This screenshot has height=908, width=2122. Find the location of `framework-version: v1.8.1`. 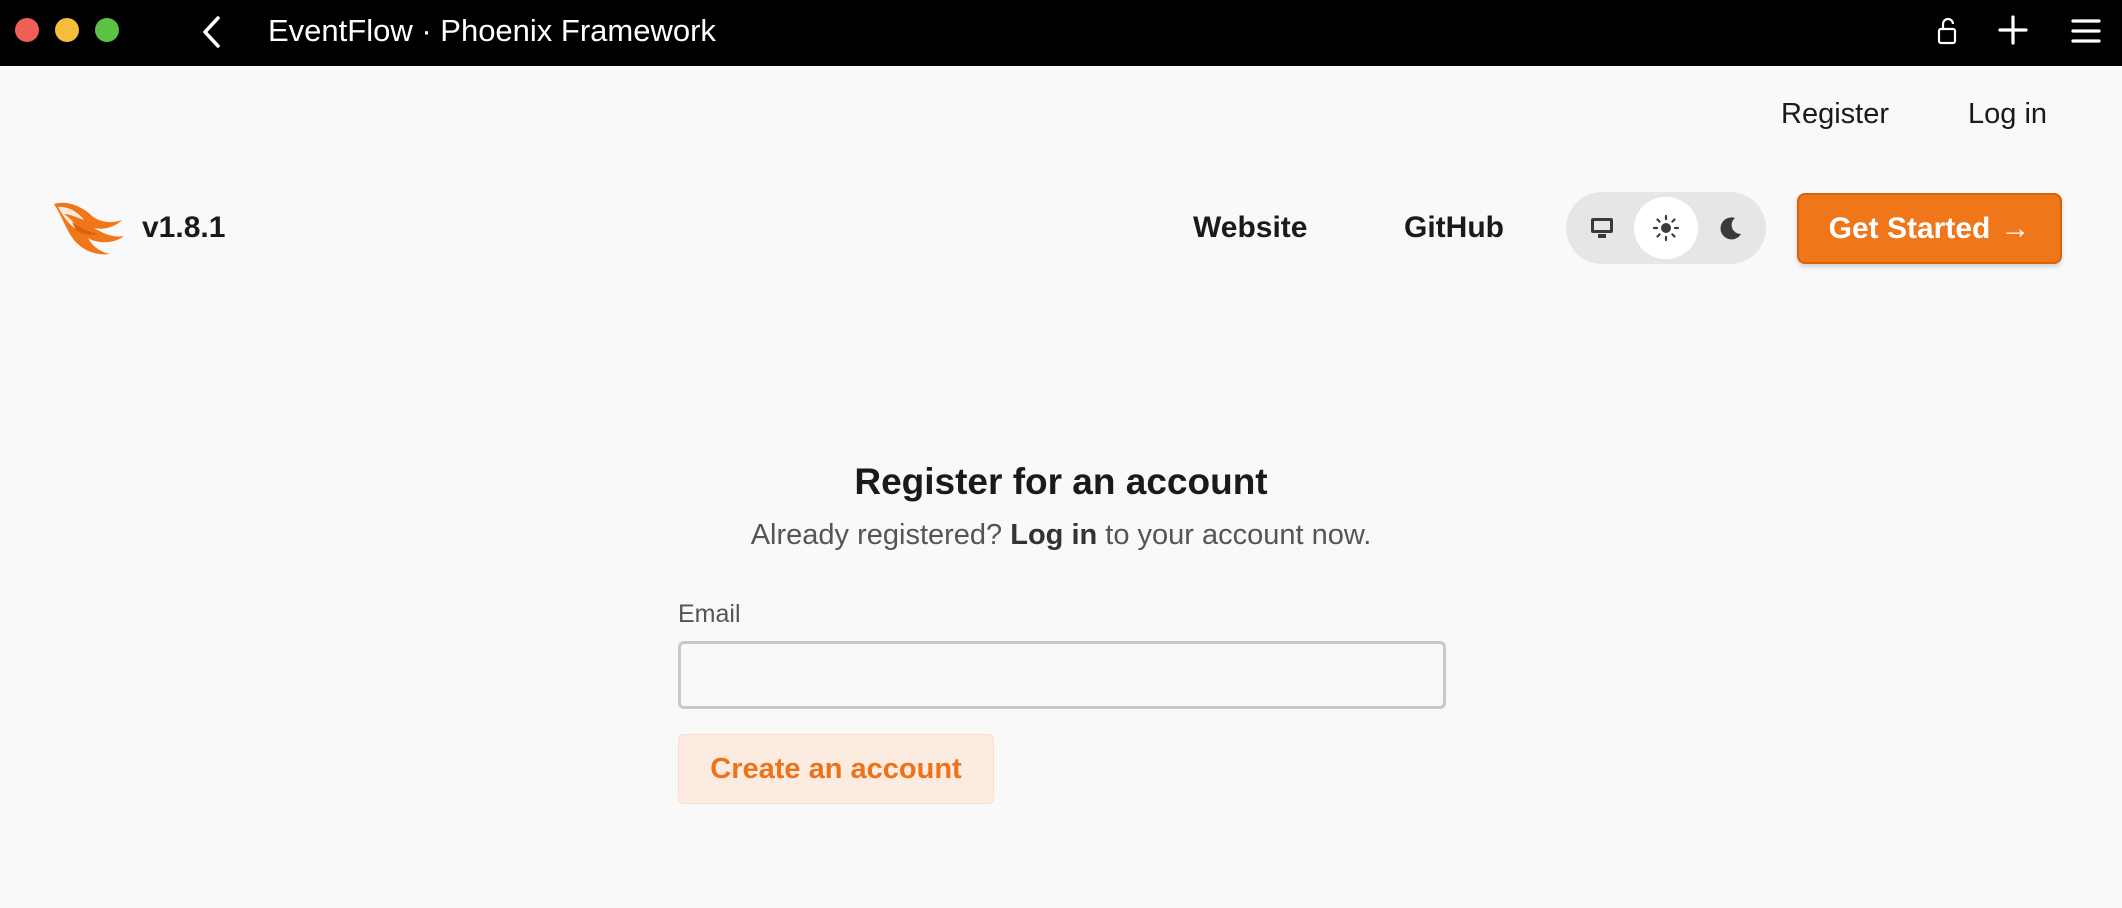

framework-version: v1.8.1 is located at coordinates (184, 227).